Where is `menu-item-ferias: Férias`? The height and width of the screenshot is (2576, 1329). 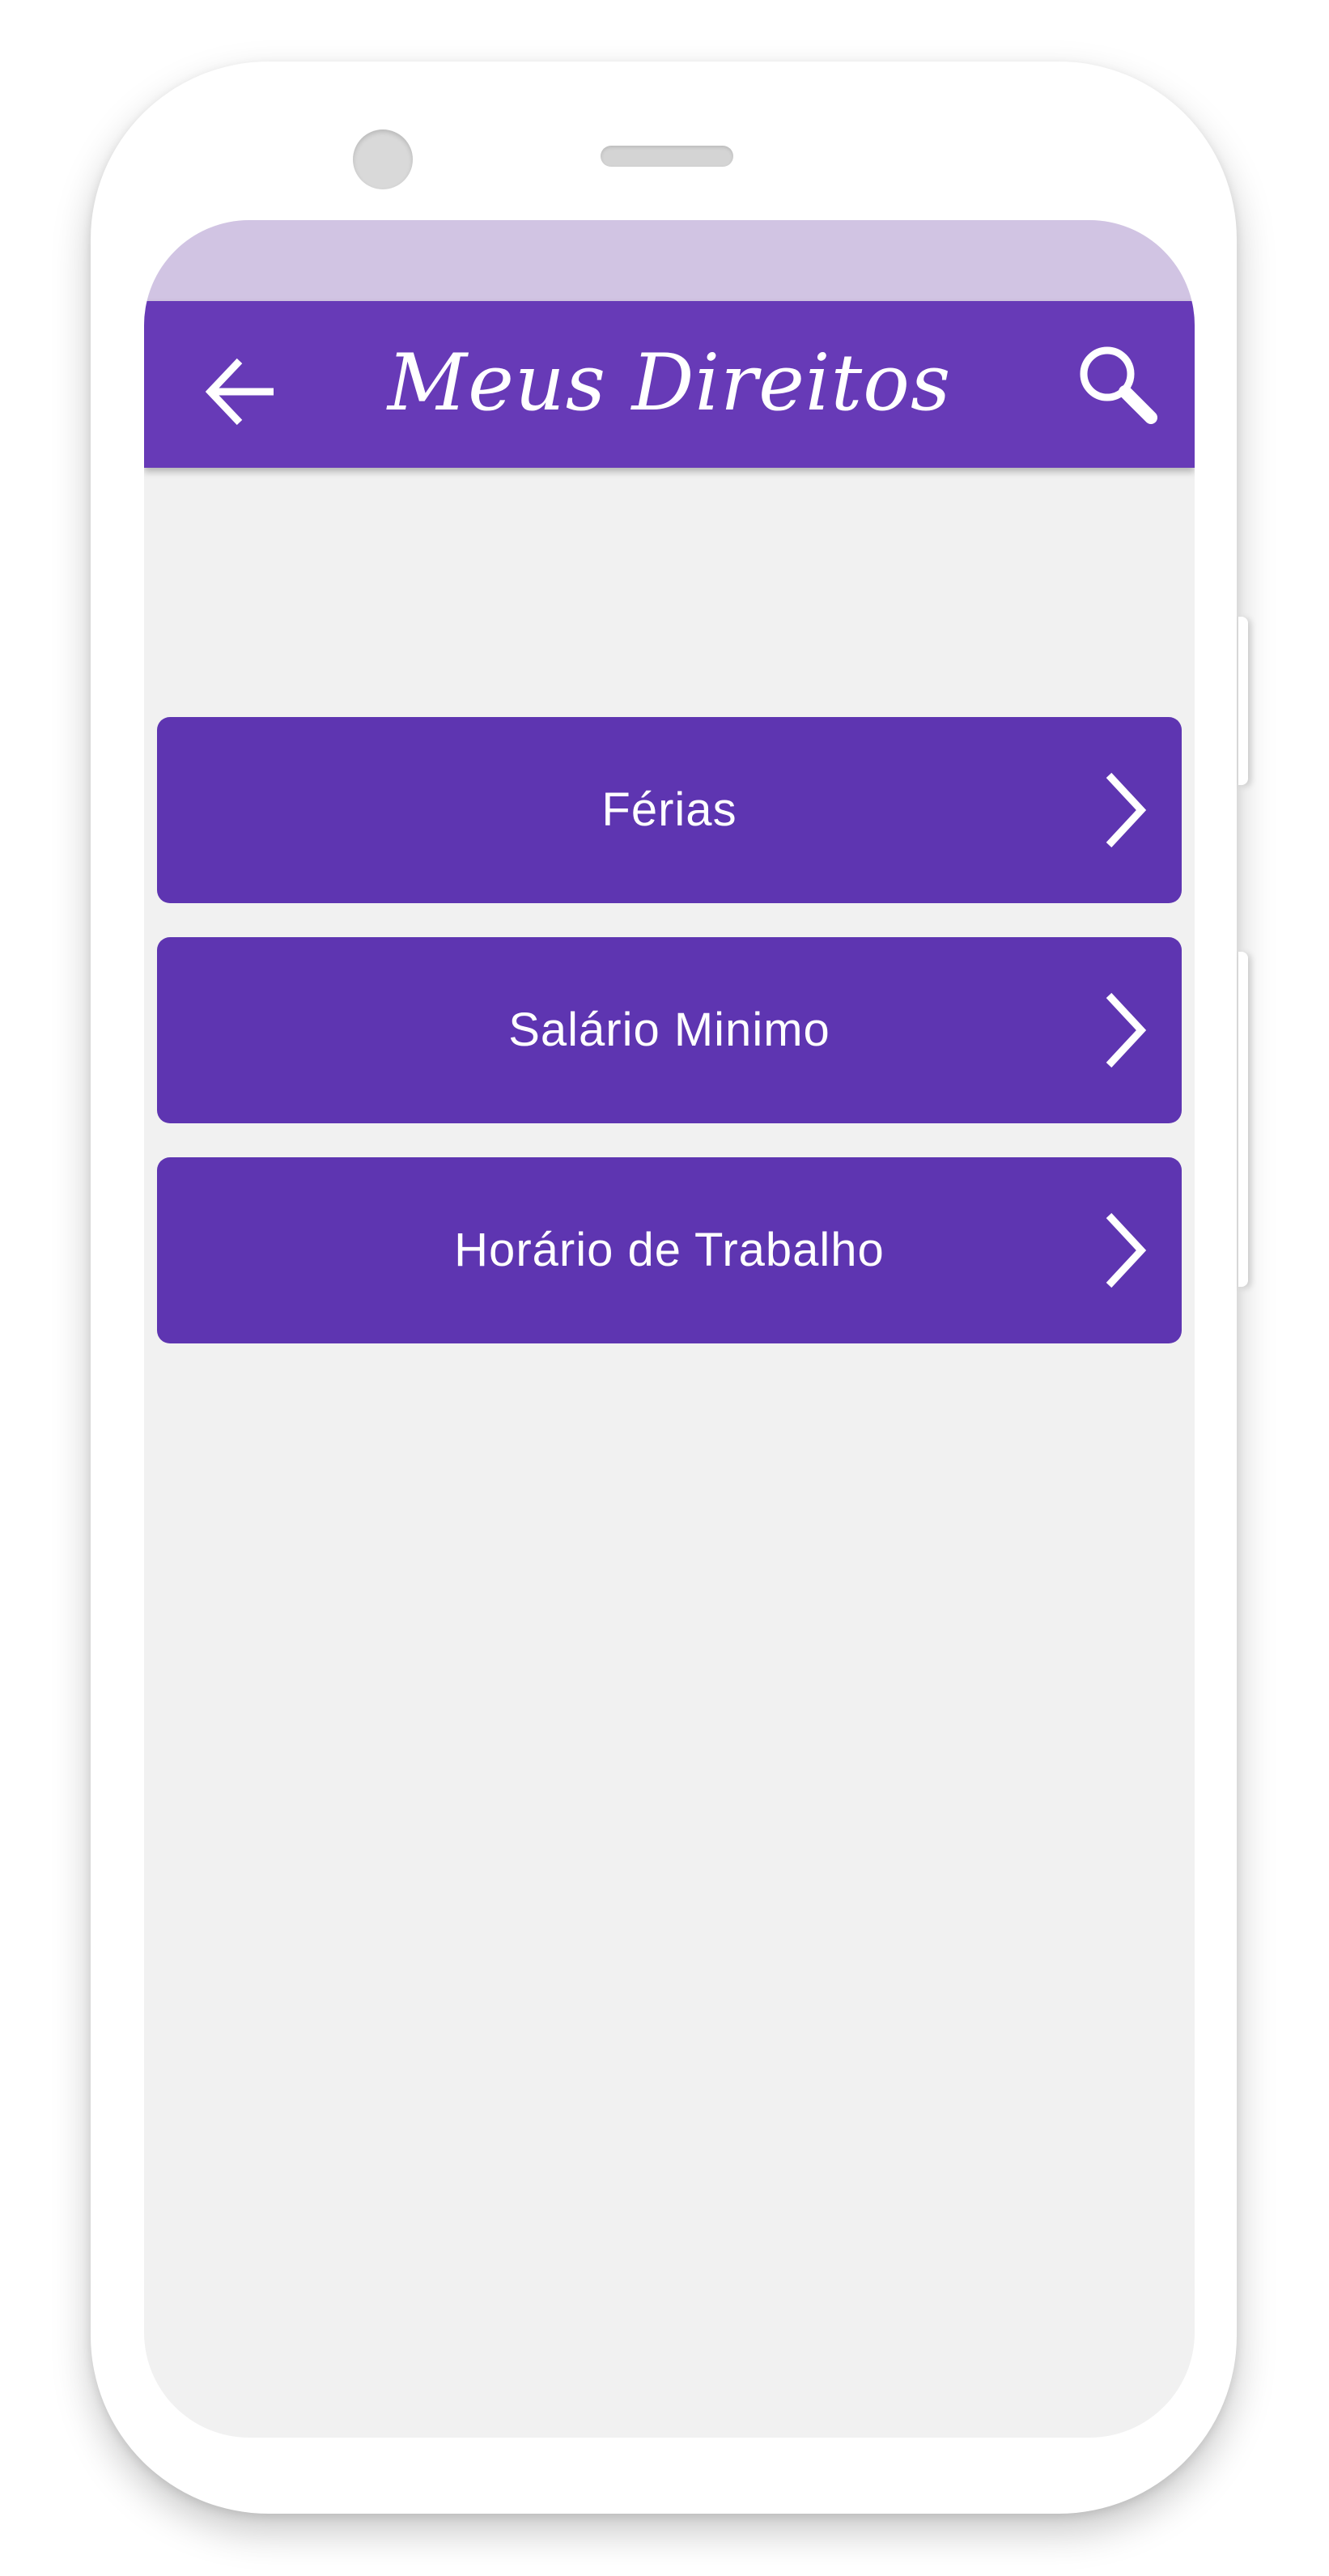 menu-item-ferias: Férias is located at coordinates (670, 810).